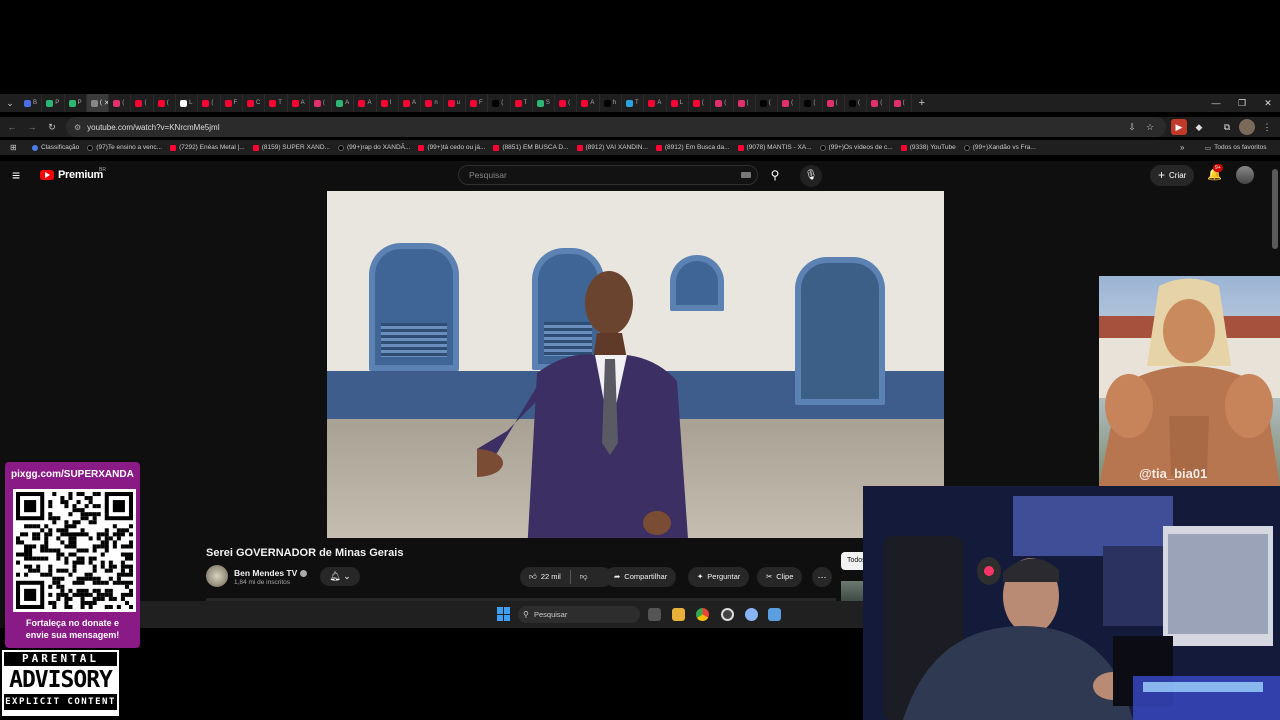 Image resolution: width=1280 pixels, height=720 pixels. Describe the element at coordinates (12, 127) in the screenshot. I see `back-button: ←` at that location.